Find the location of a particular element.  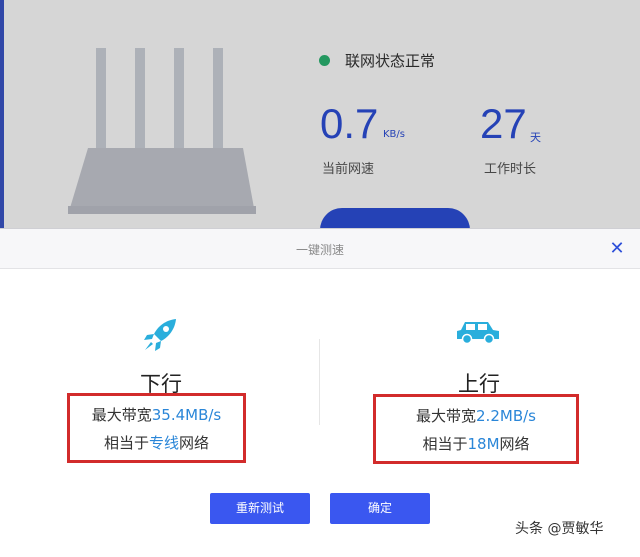

confirm-button: 确定 is located at coordinates (380, 508).